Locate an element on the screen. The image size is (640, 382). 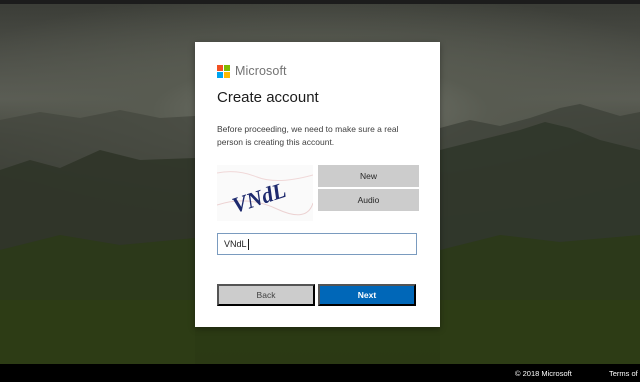
top-bar is located at coordinates (320, 2).